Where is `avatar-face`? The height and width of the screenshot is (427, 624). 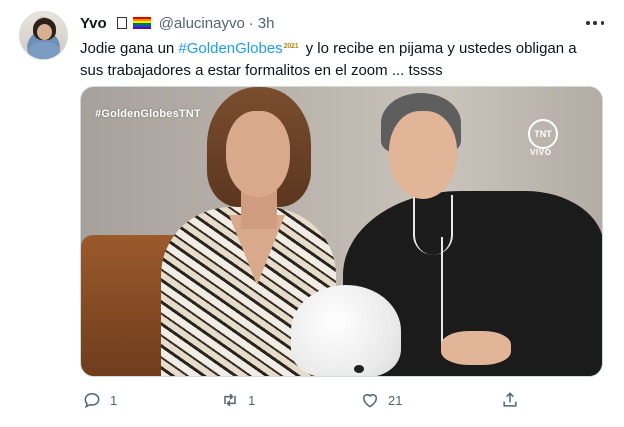 avatar-face is located at coordinates (44, 32).